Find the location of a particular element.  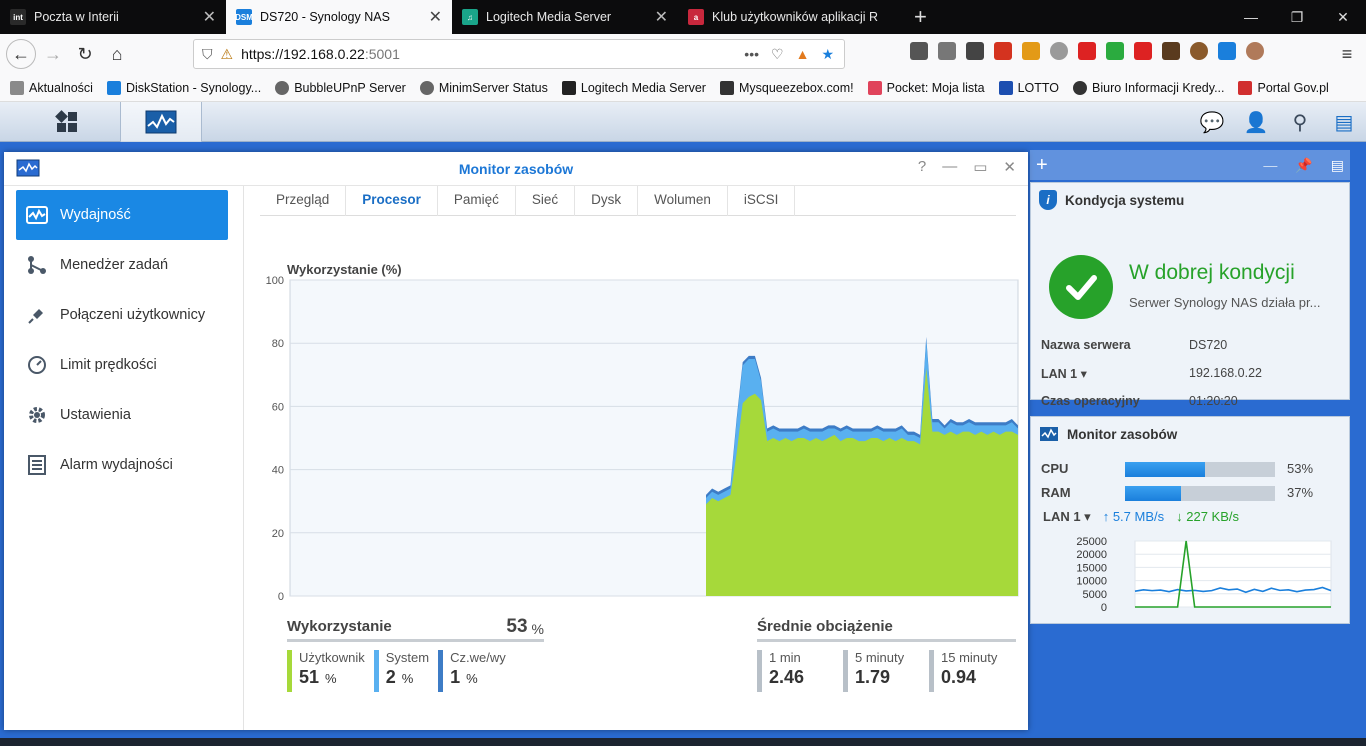

search-icon: ⚲ is located at coordinates (1300, 122).